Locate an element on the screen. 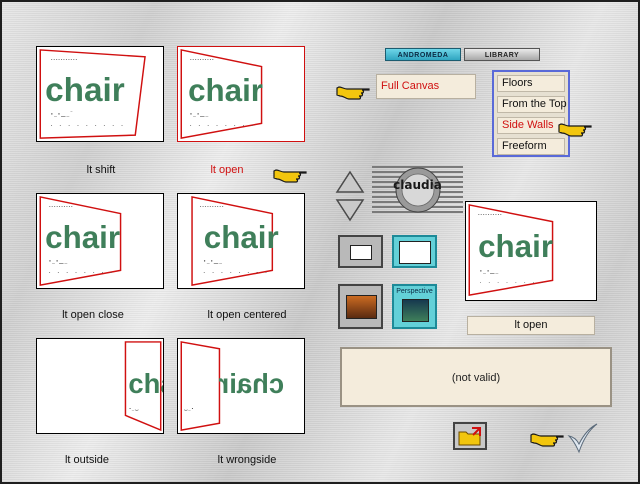  tab-library: LIBRARY is located at coordinates (502, 54).